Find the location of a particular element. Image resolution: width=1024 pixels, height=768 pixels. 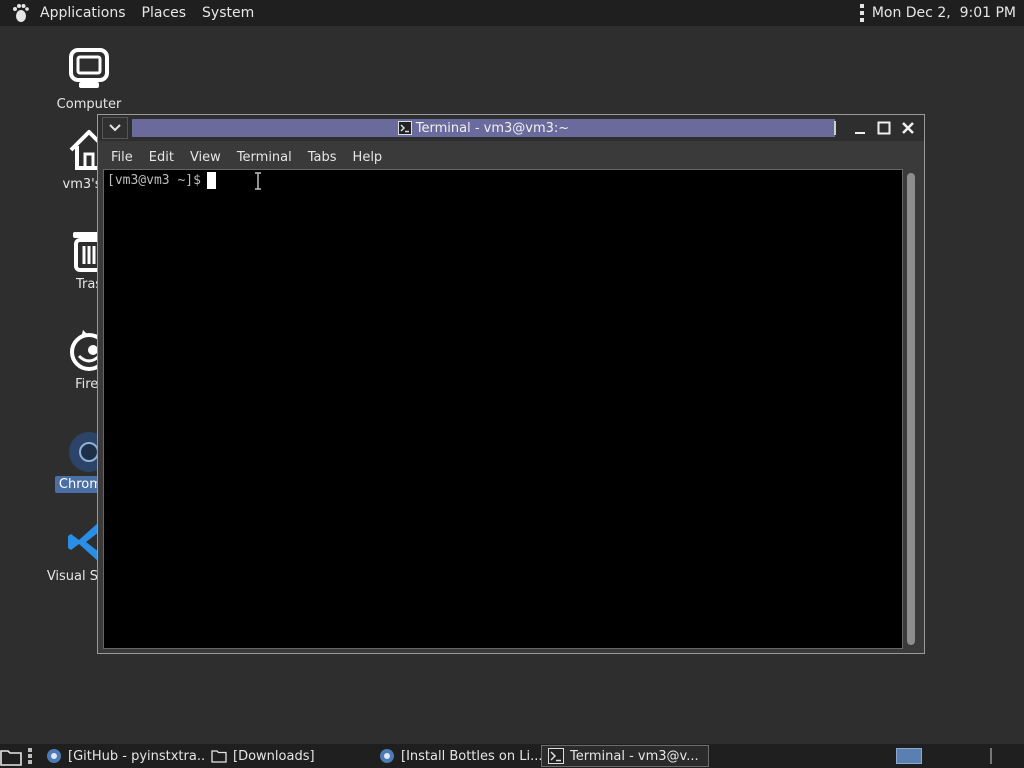

window-menu-button is located at coordinates (115, 128).